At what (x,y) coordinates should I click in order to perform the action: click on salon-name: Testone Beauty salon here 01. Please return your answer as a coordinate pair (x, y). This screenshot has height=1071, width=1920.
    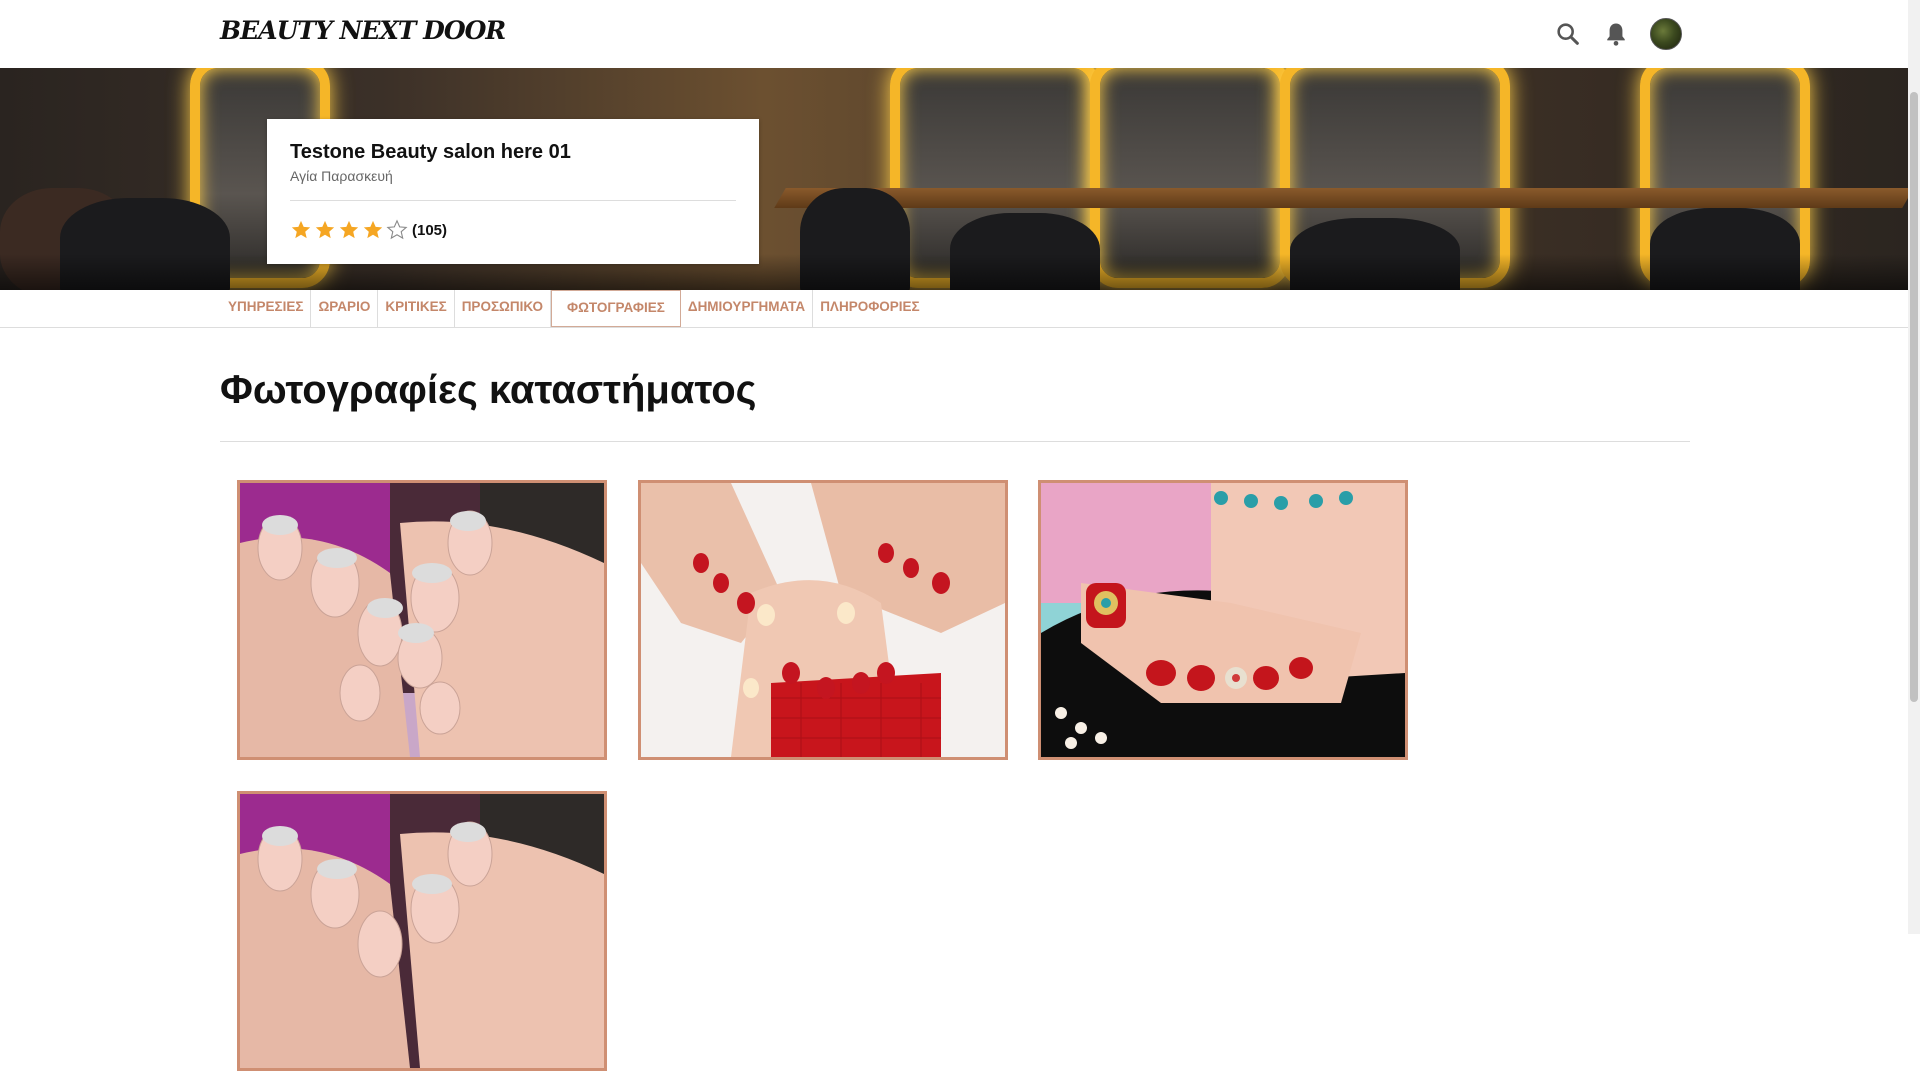
    Looking at the image, I should click on (430, 152).